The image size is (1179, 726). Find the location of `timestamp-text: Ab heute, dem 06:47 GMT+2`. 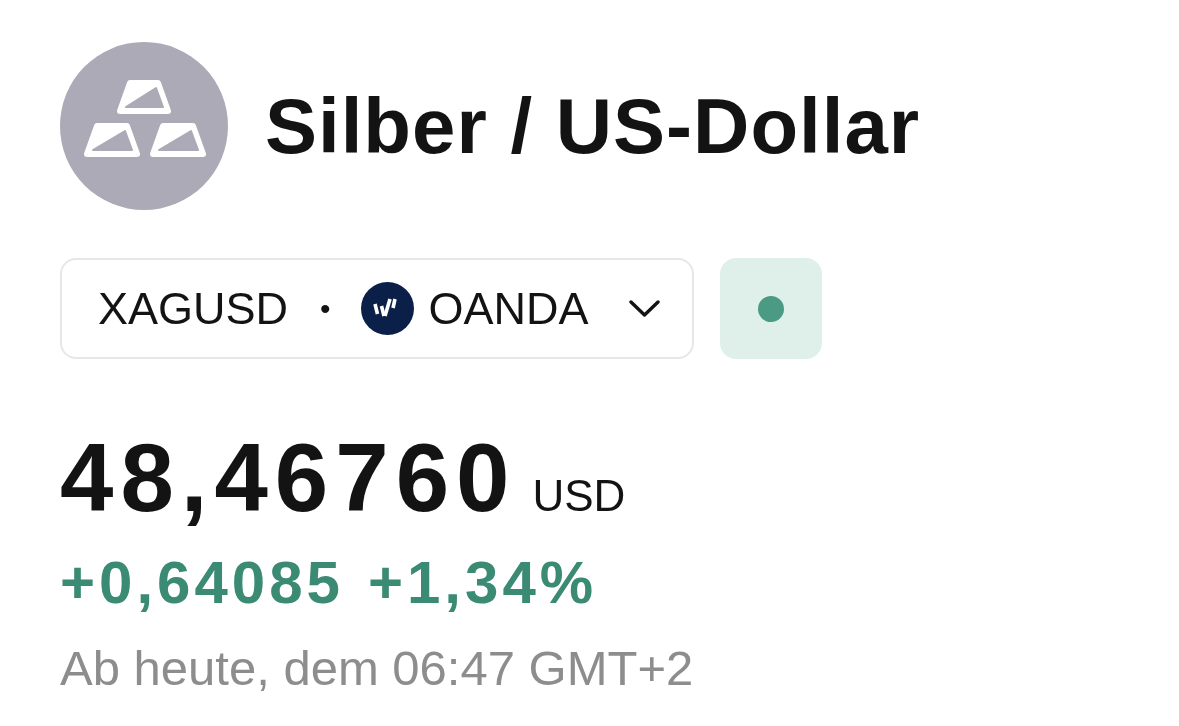

timestamp-text: Ab heute, dem 06:47 GMT+2 is located at coordinates (377, 668).